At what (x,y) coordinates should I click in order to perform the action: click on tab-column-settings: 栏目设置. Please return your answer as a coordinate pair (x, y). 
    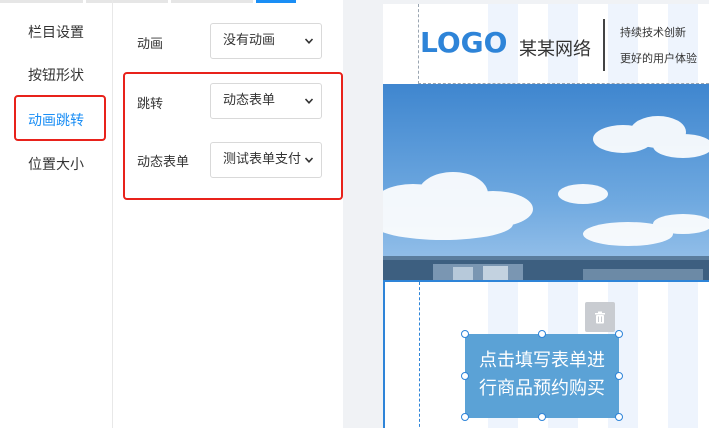
    Looking at the image, I should click on (60, 33).